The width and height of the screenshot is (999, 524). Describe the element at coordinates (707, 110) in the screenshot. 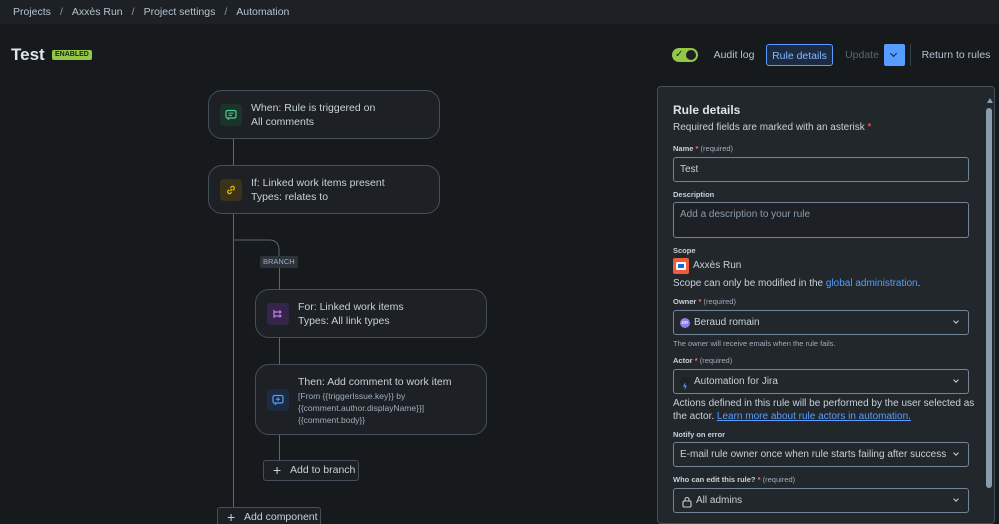

I see `panel-title: Rule details` at that location.